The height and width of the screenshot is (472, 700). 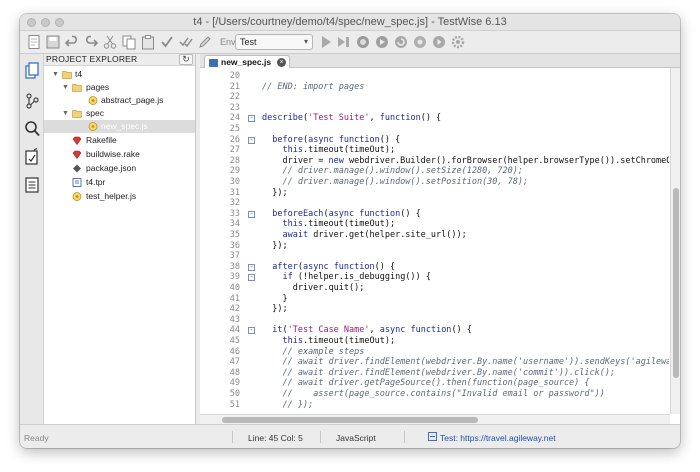 What do you see at coordinates (458, 42) in the screenshot?
I see `settings-gear-icon` at bounding box center [458, 42].